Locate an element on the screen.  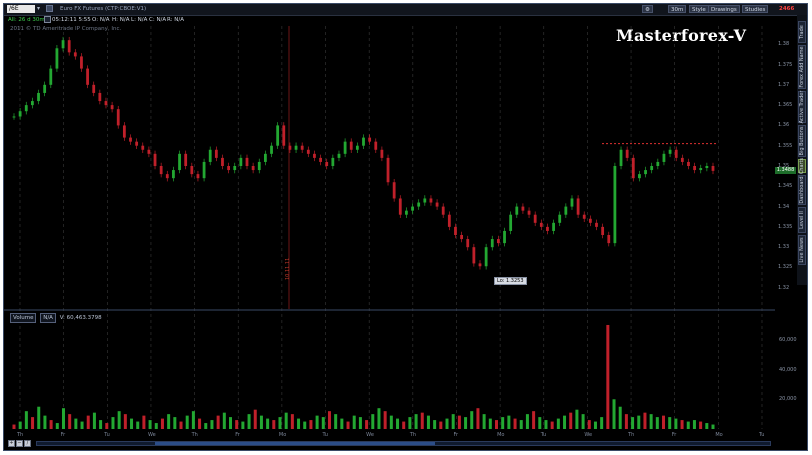
time-tick-label: We is located at coordinates (588, 435).